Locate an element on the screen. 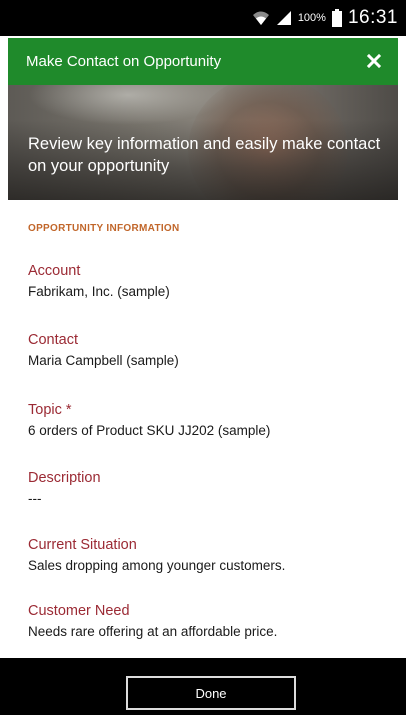 The width and height of the screenshot is (406, 715). field-description: Description --- is located at coordinates (205, 488).